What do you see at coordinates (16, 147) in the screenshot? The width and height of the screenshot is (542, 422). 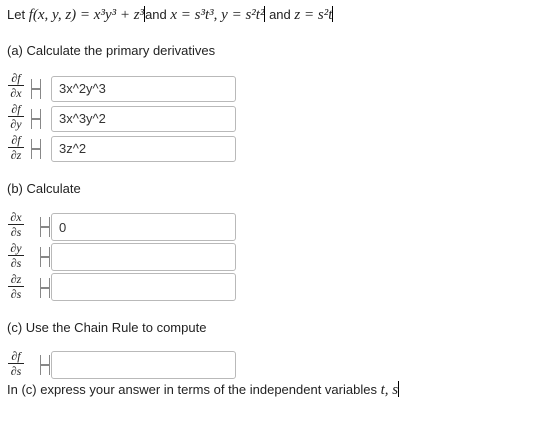 I see `derivative-label: ∂f ∂z` at bounding box center [16, 147].